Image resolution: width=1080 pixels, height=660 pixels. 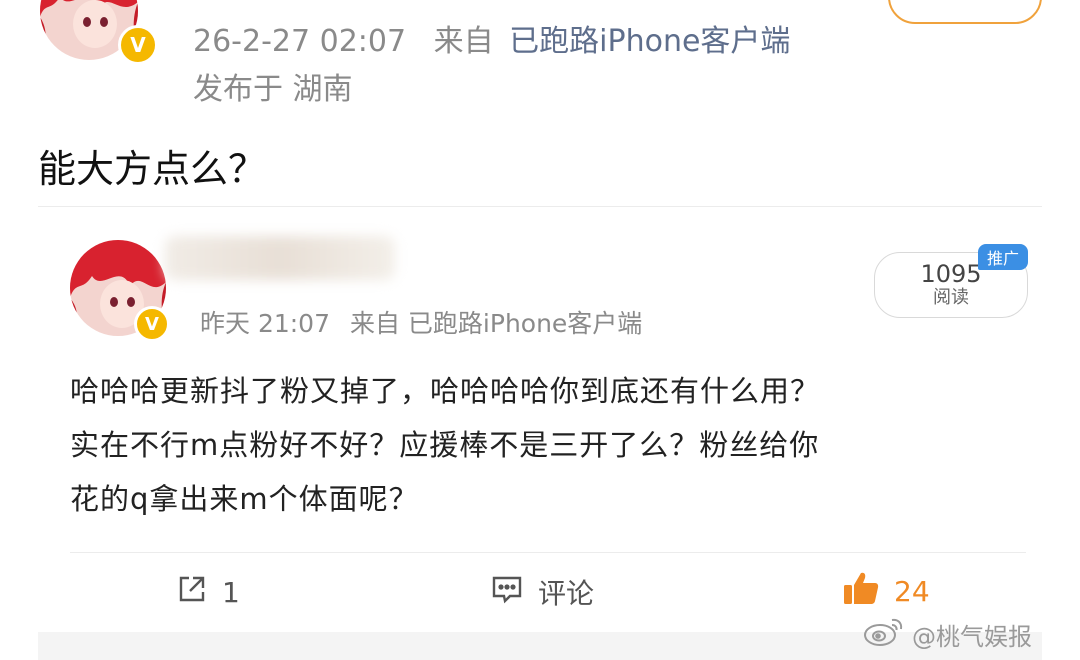 I want to click on like-icon, so click(x=861, y=591).